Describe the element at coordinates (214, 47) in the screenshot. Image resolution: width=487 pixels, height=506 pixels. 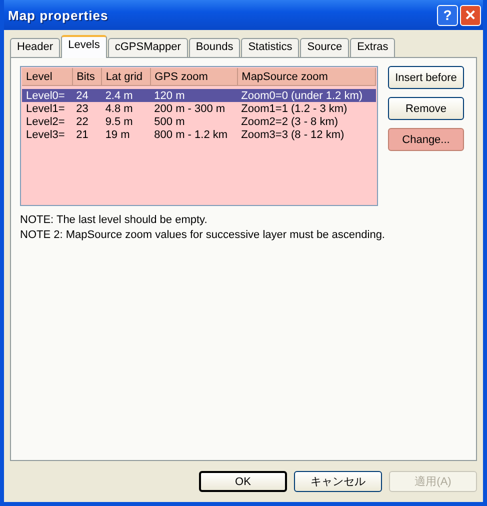
I see `tab: Bounds` at that location.